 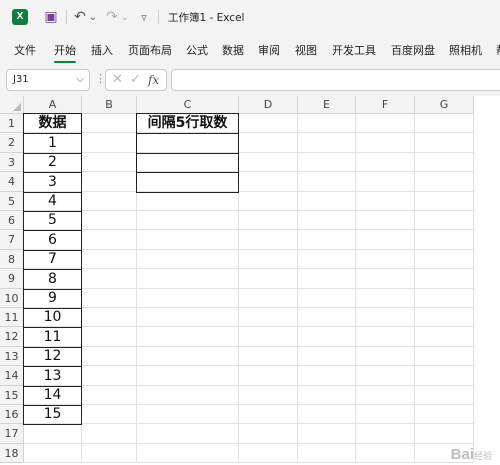 I want to click on cell-f7, so click(x=385, y=240).